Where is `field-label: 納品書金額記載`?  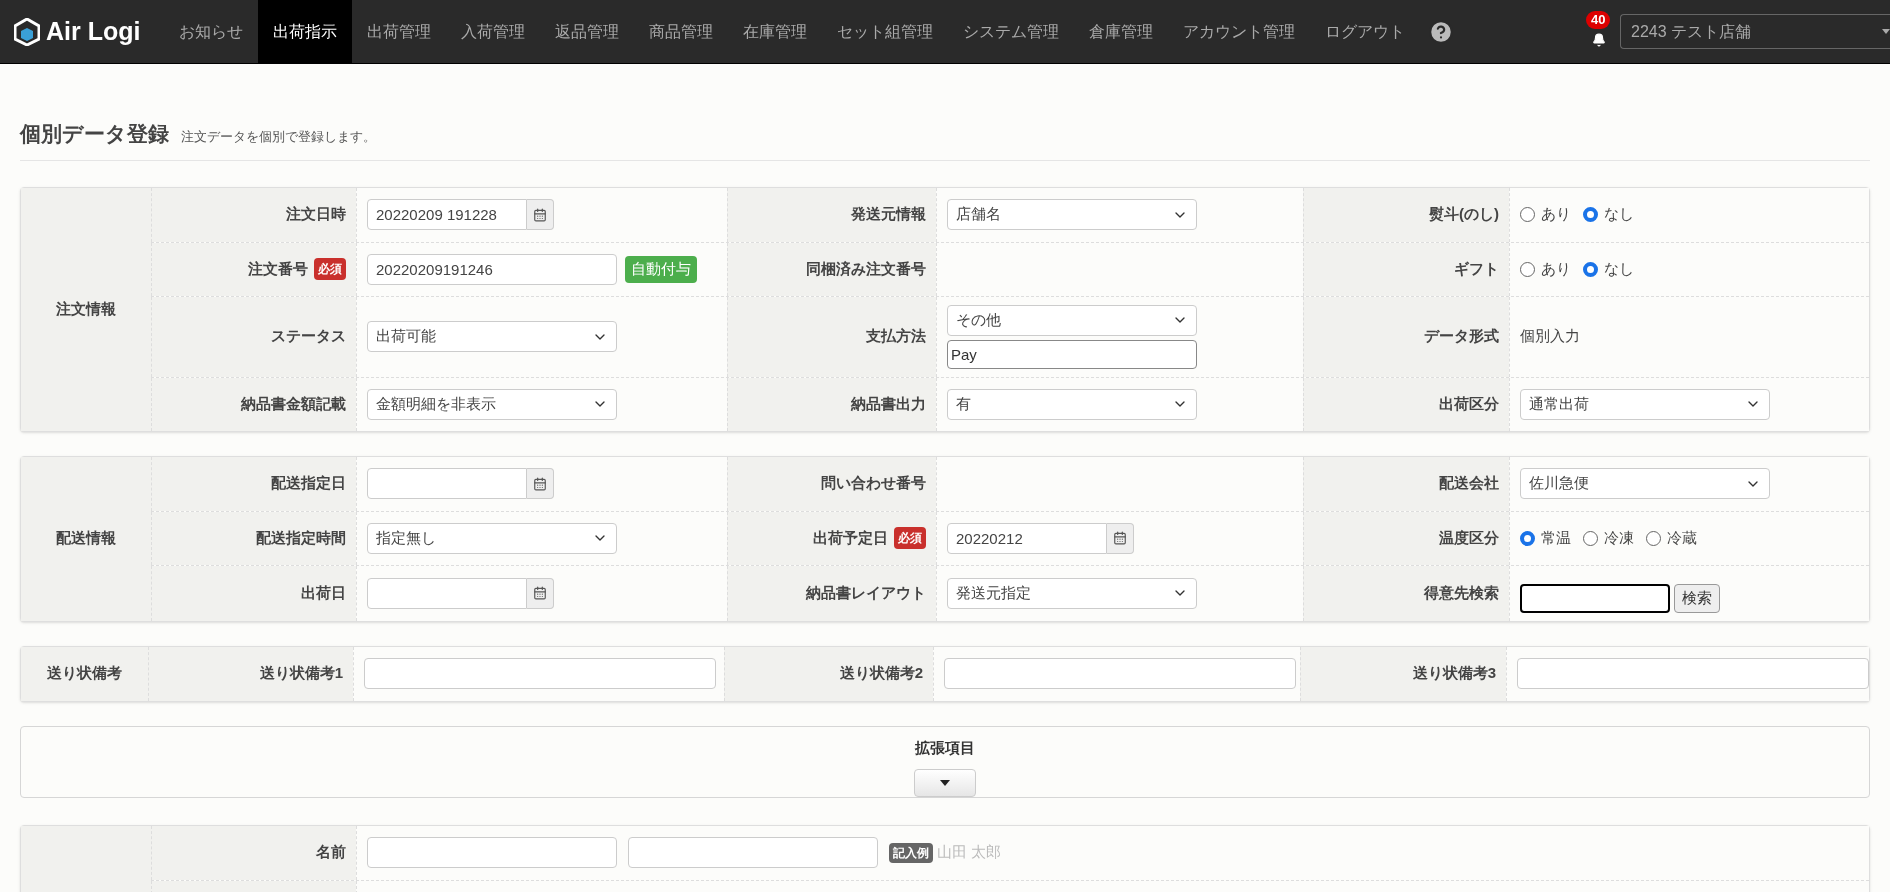
field-label: 納品書金額記載 is located at coordinates (293, 403).